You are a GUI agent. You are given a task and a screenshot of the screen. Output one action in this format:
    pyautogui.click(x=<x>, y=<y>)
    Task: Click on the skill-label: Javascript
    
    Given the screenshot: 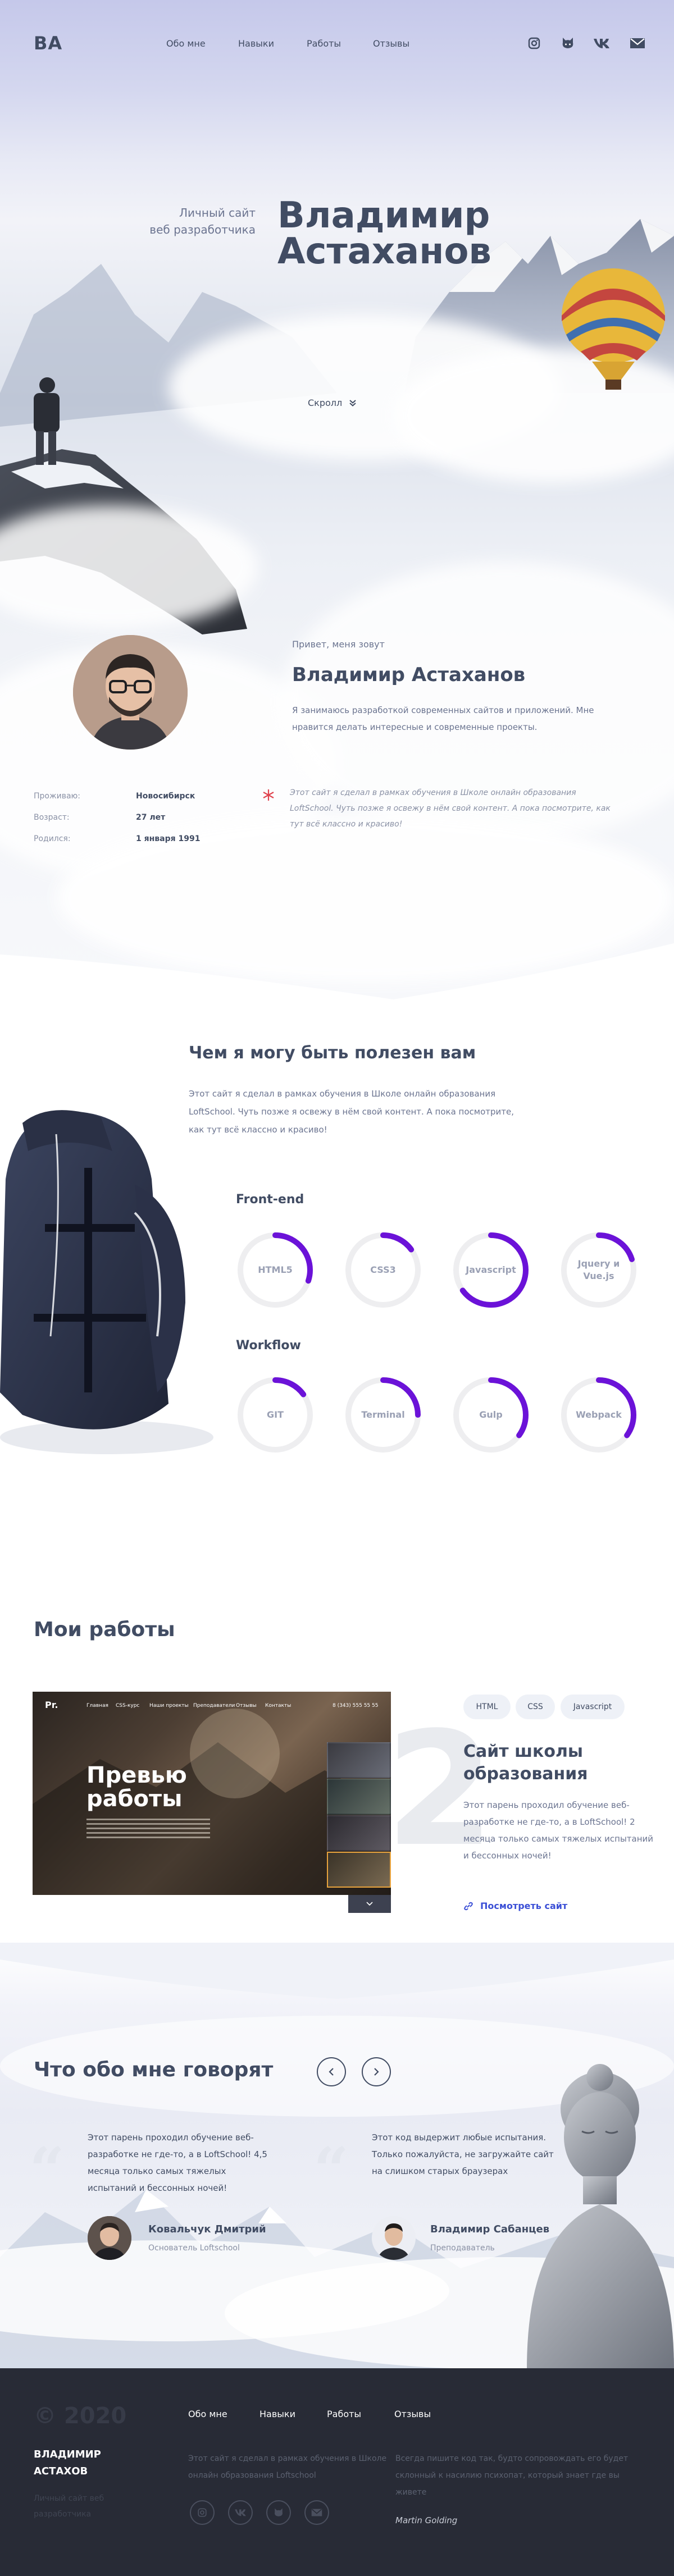 What is the action you would take?
    pyautogui.click(x=491, y=1269)
    